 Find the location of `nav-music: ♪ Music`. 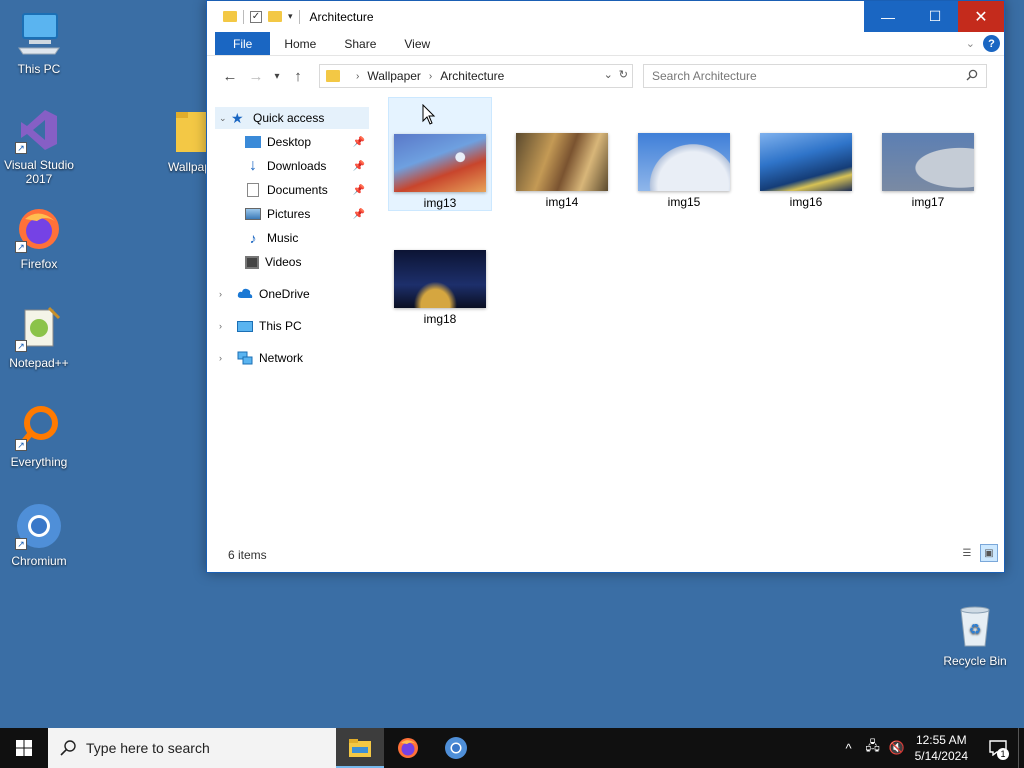

nav-music: ♪ Music is located at coordinates (307, 238).